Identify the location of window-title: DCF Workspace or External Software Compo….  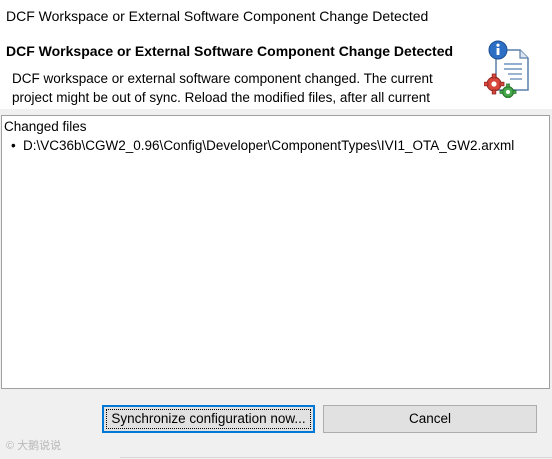
(217, 16).